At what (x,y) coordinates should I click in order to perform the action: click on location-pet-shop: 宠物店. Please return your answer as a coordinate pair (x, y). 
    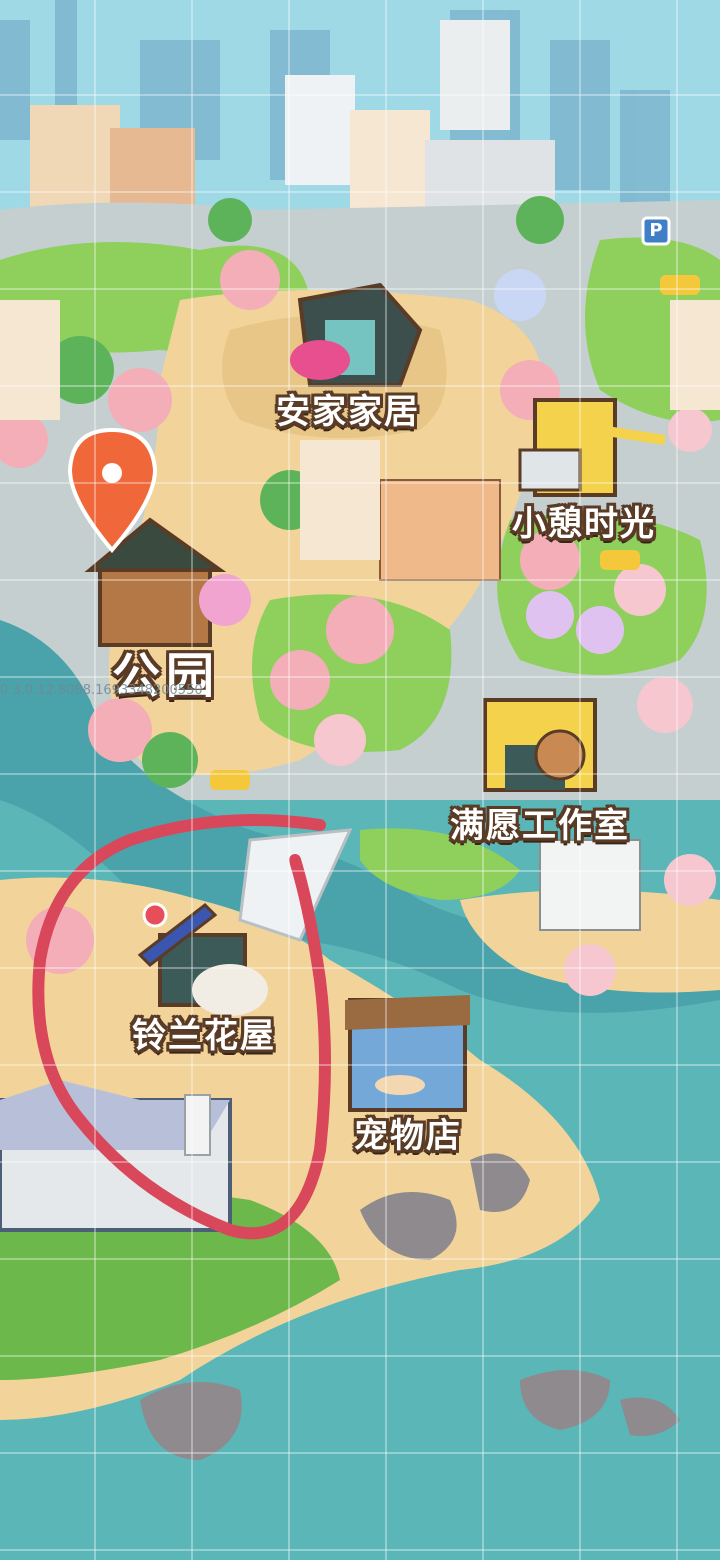
    Looking at the image, I should click on (408, 1132).